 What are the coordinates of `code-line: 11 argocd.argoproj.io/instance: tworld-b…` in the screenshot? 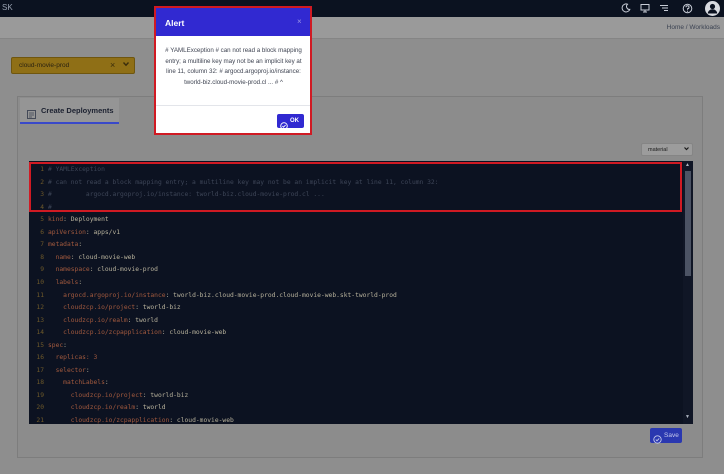 It's located at (359, 296).